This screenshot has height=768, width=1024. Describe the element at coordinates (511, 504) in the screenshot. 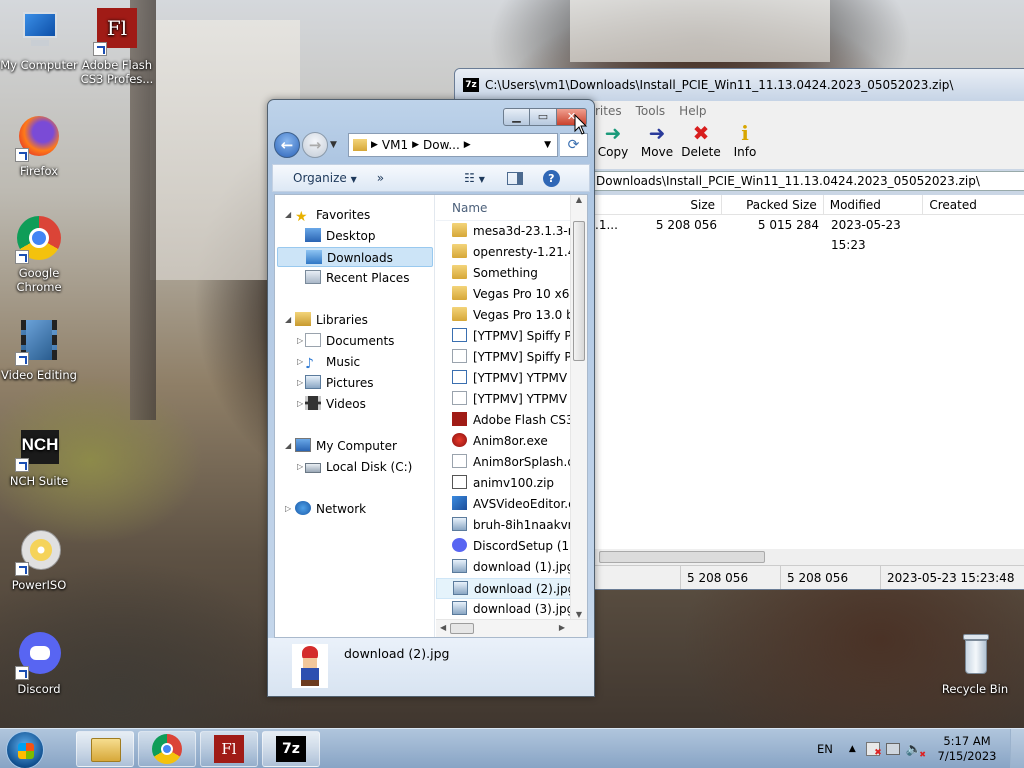

I see `list-item: AVSVideoEditor.ex` at that location.